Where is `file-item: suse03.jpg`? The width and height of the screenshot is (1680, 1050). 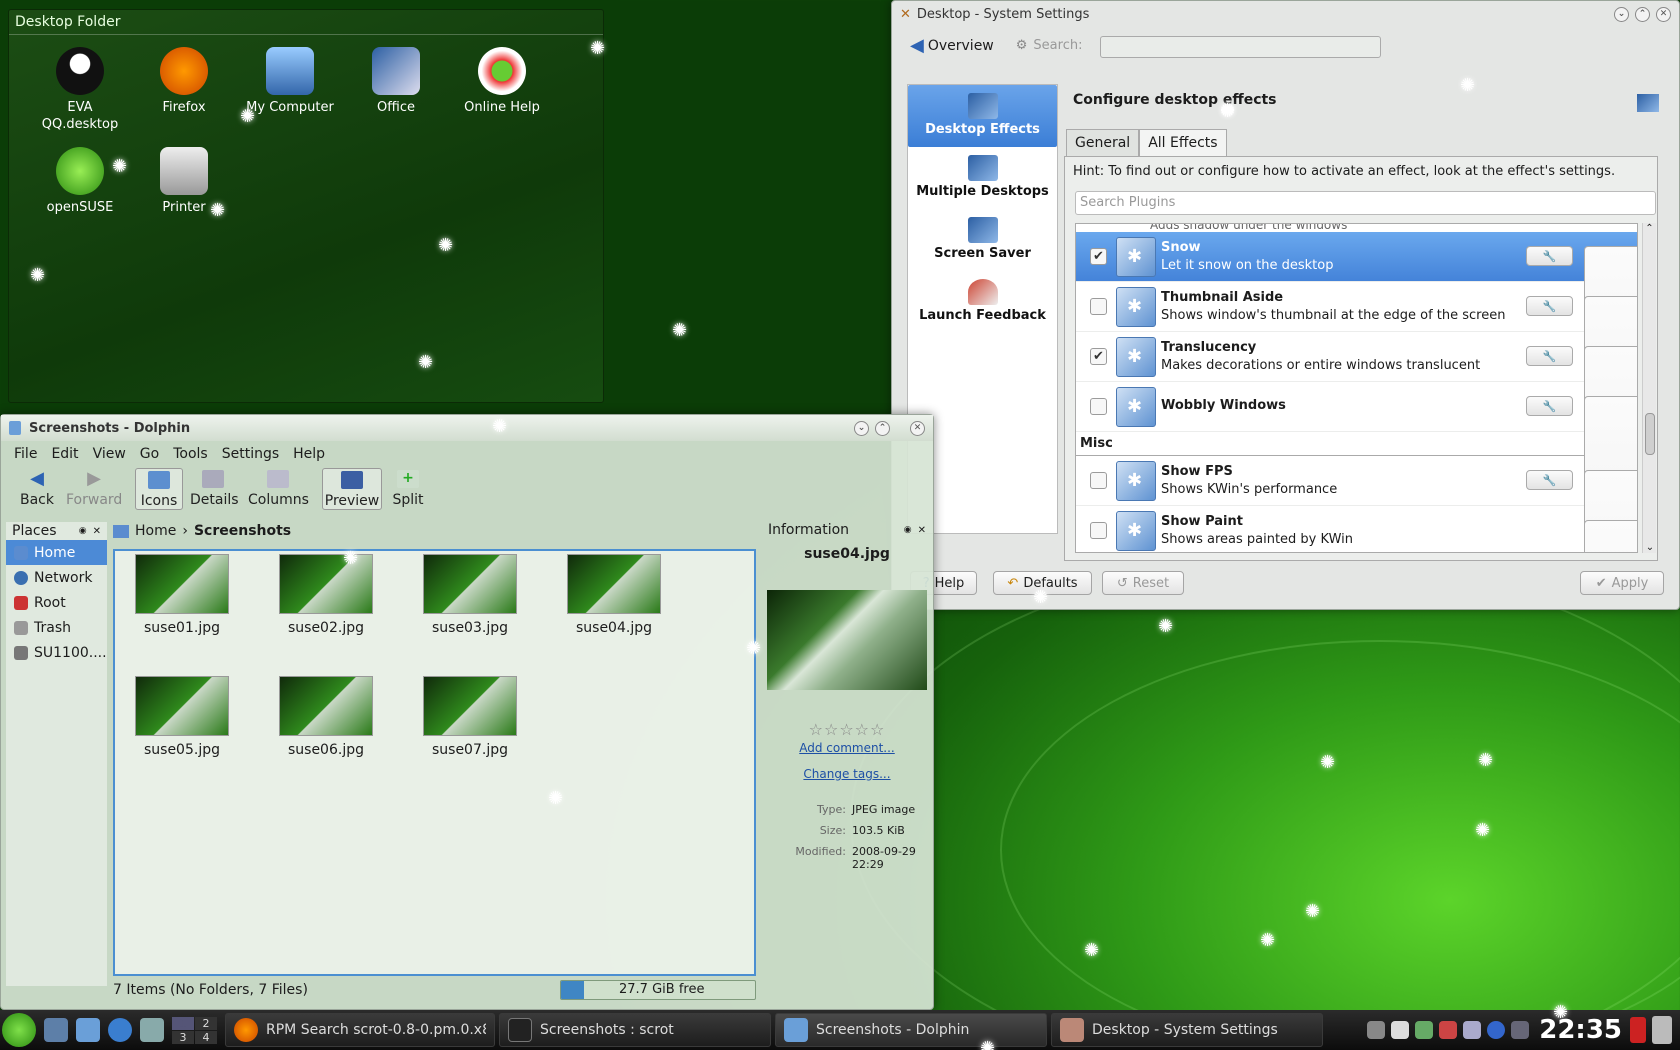 file-item: suse03.jpg is located at coordinates (470, 595).